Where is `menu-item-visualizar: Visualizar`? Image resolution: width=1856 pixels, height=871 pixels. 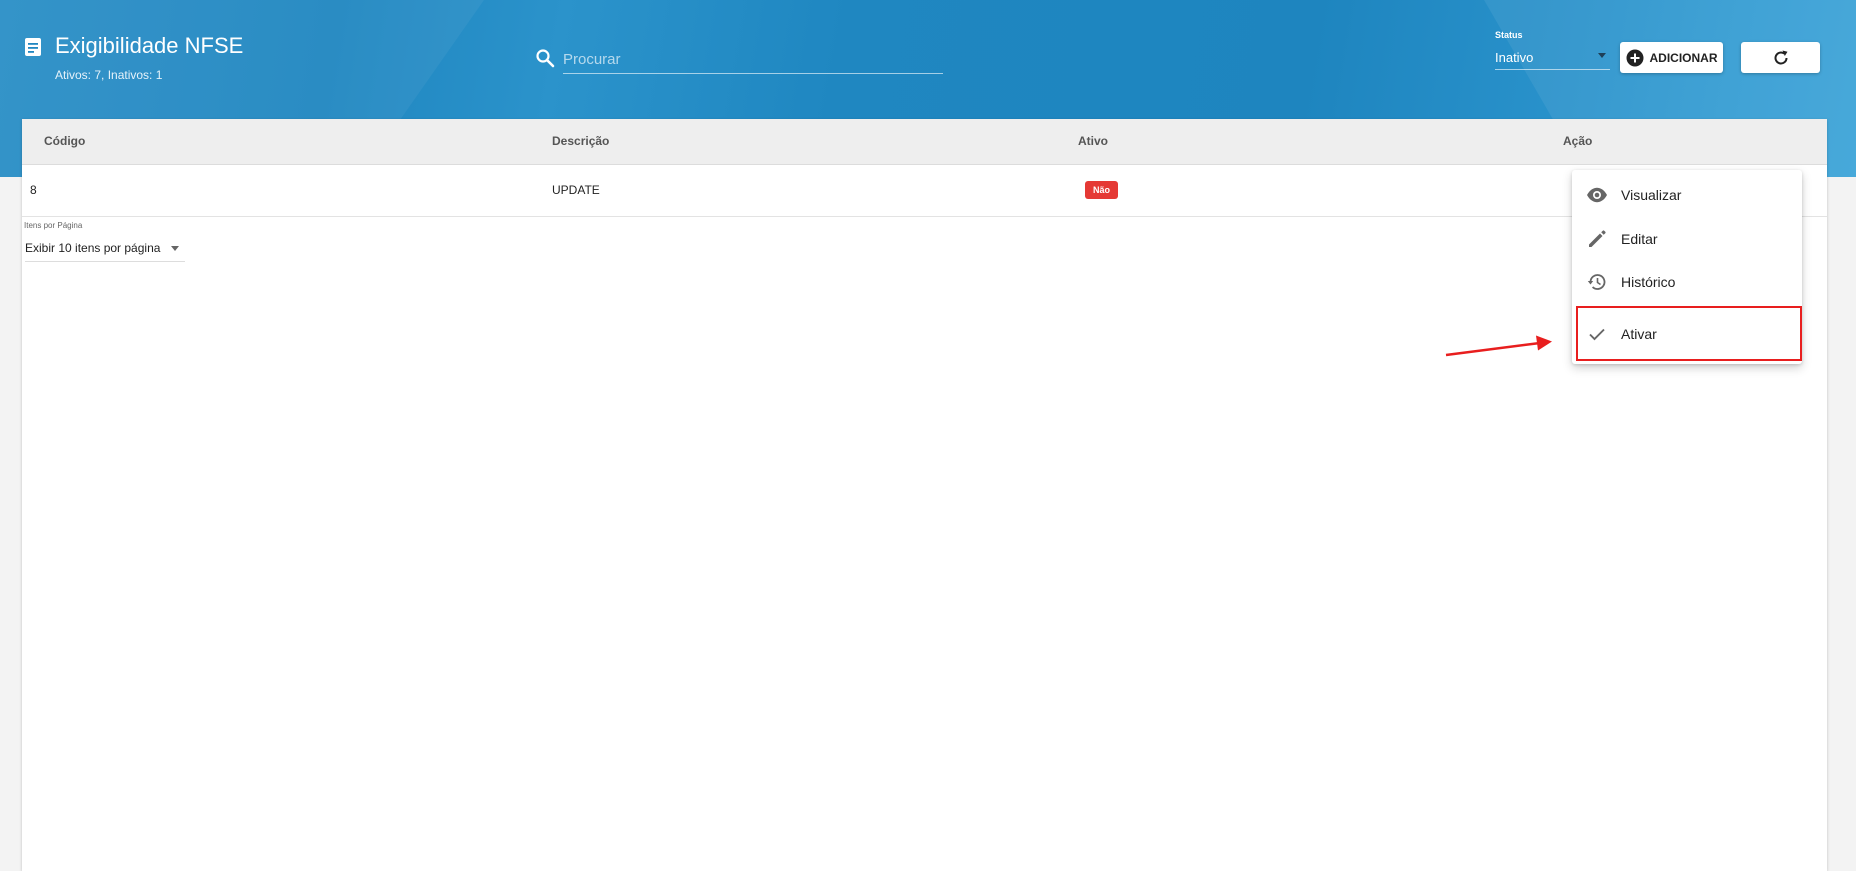 menu-item-visualizar: Visualizar is located at coordinates (1687, 195).